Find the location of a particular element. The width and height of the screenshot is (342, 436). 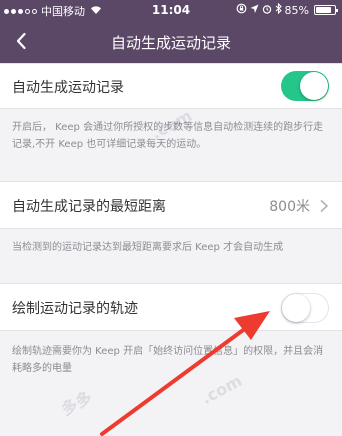

page-title: 自动生成运动记录 is located at coordinates (170, 43).